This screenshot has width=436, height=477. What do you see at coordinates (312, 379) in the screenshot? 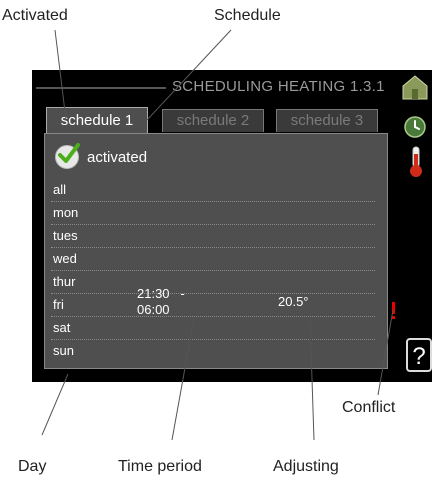
I see `leader-adjusting` at bounding box center [312, 379].